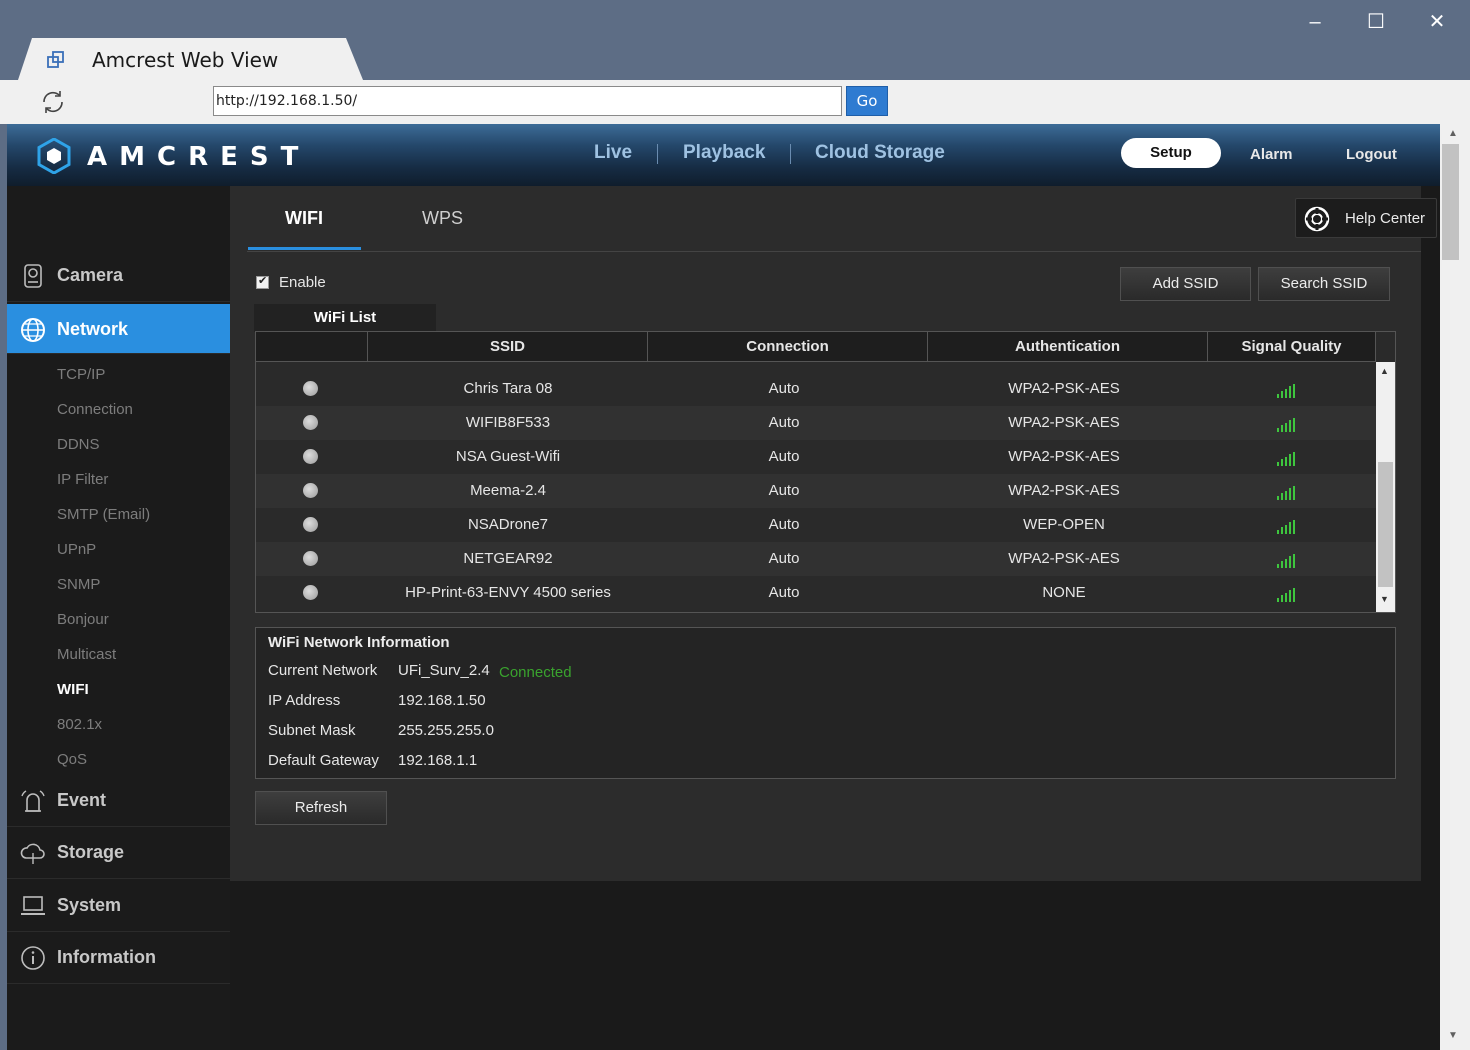 Image resolution: width=1470 pixels, height=1050 pixels. Describe the element at coordinates (73, 689) in the screenshot. I see `sidebar-sub-wifi: WIFI` at that location.